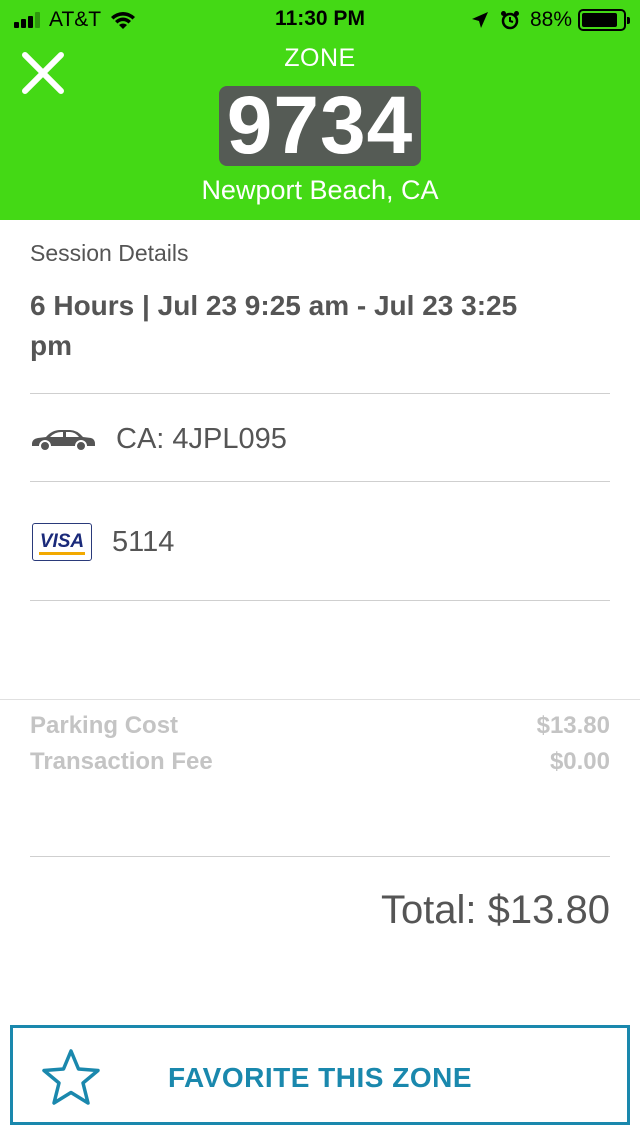 Image resolution: width=640 pixels, height=1136 pixels. What do you see at coordinates (104, 725) in the screenshot?
I see `fee-label: Parking Cost` at bounding box center [104, 725].